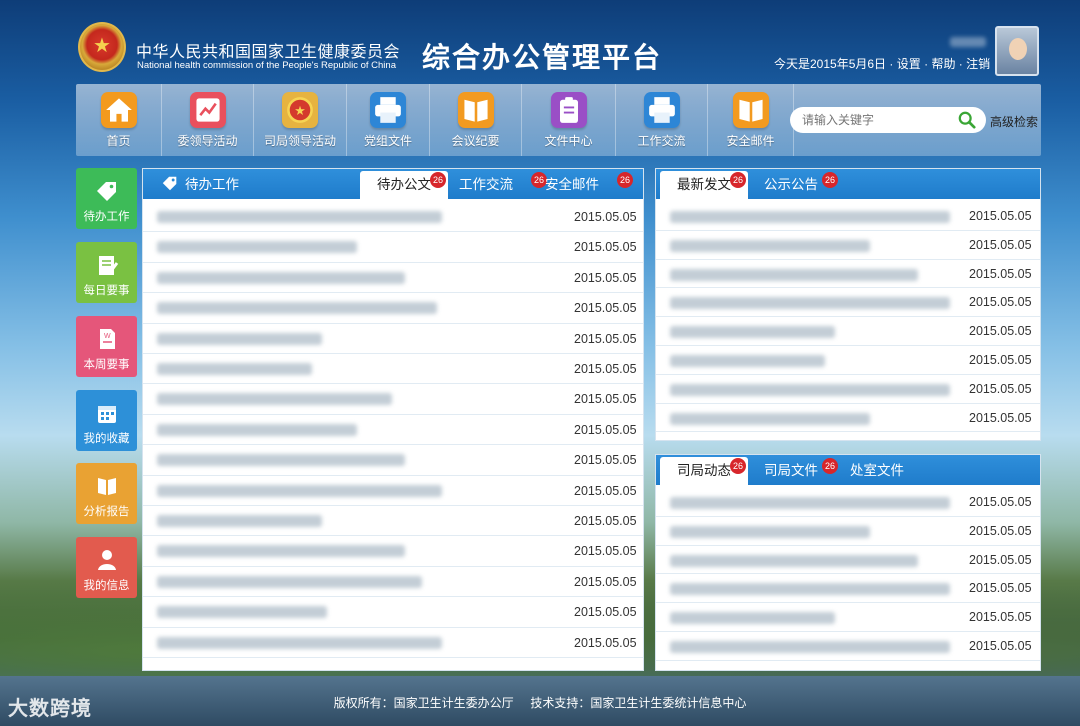  Describe the element at coordinates (968, 42) in the screenshot. I see `user-name-blurred` at that location.